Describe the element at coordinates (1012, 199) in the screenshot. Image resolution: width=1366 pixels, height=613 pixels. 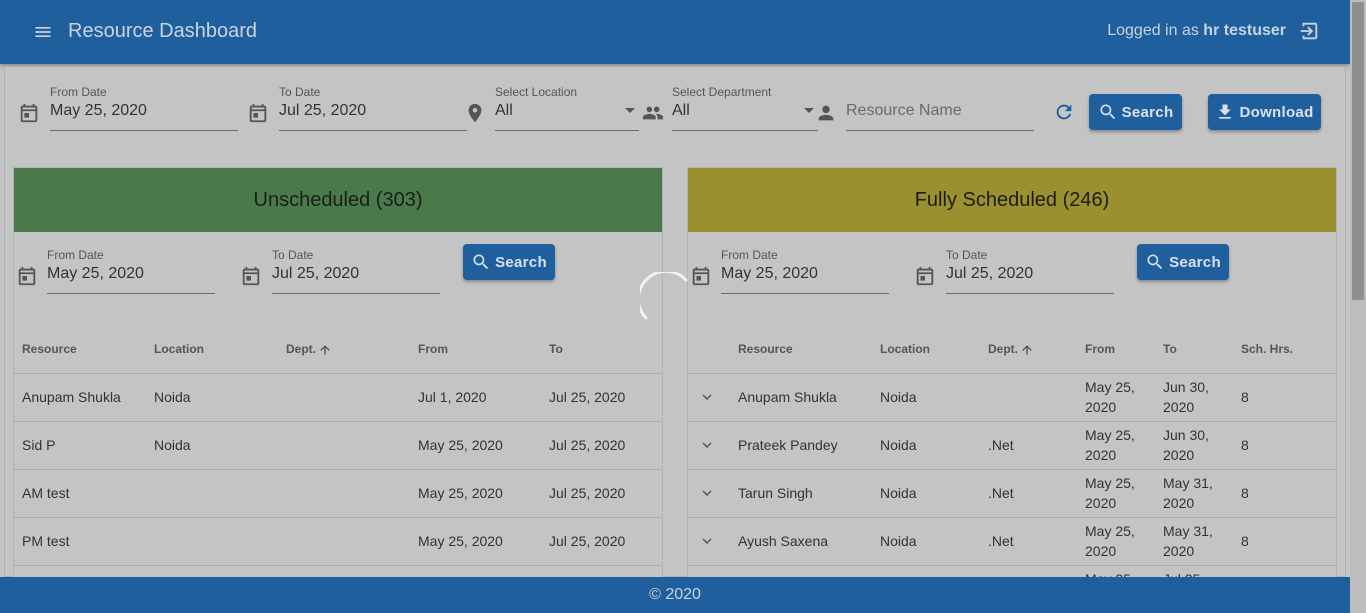
I see `fully-scheduled-title: Fully Scheduled (246)` at that location.